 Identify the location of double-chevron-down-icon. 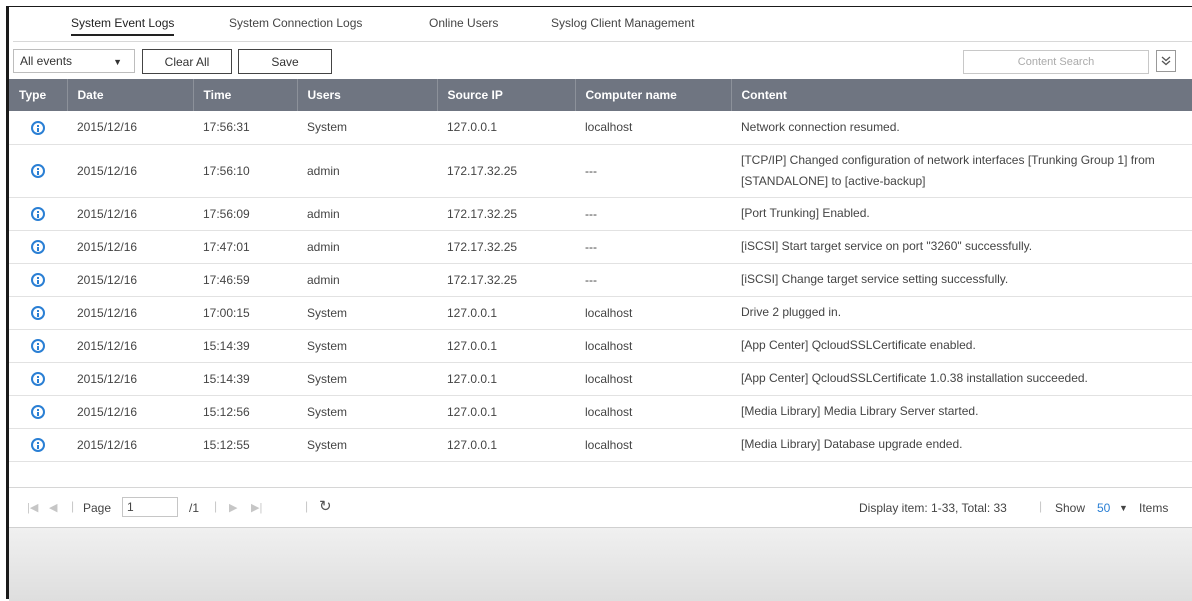
(1166, 61).